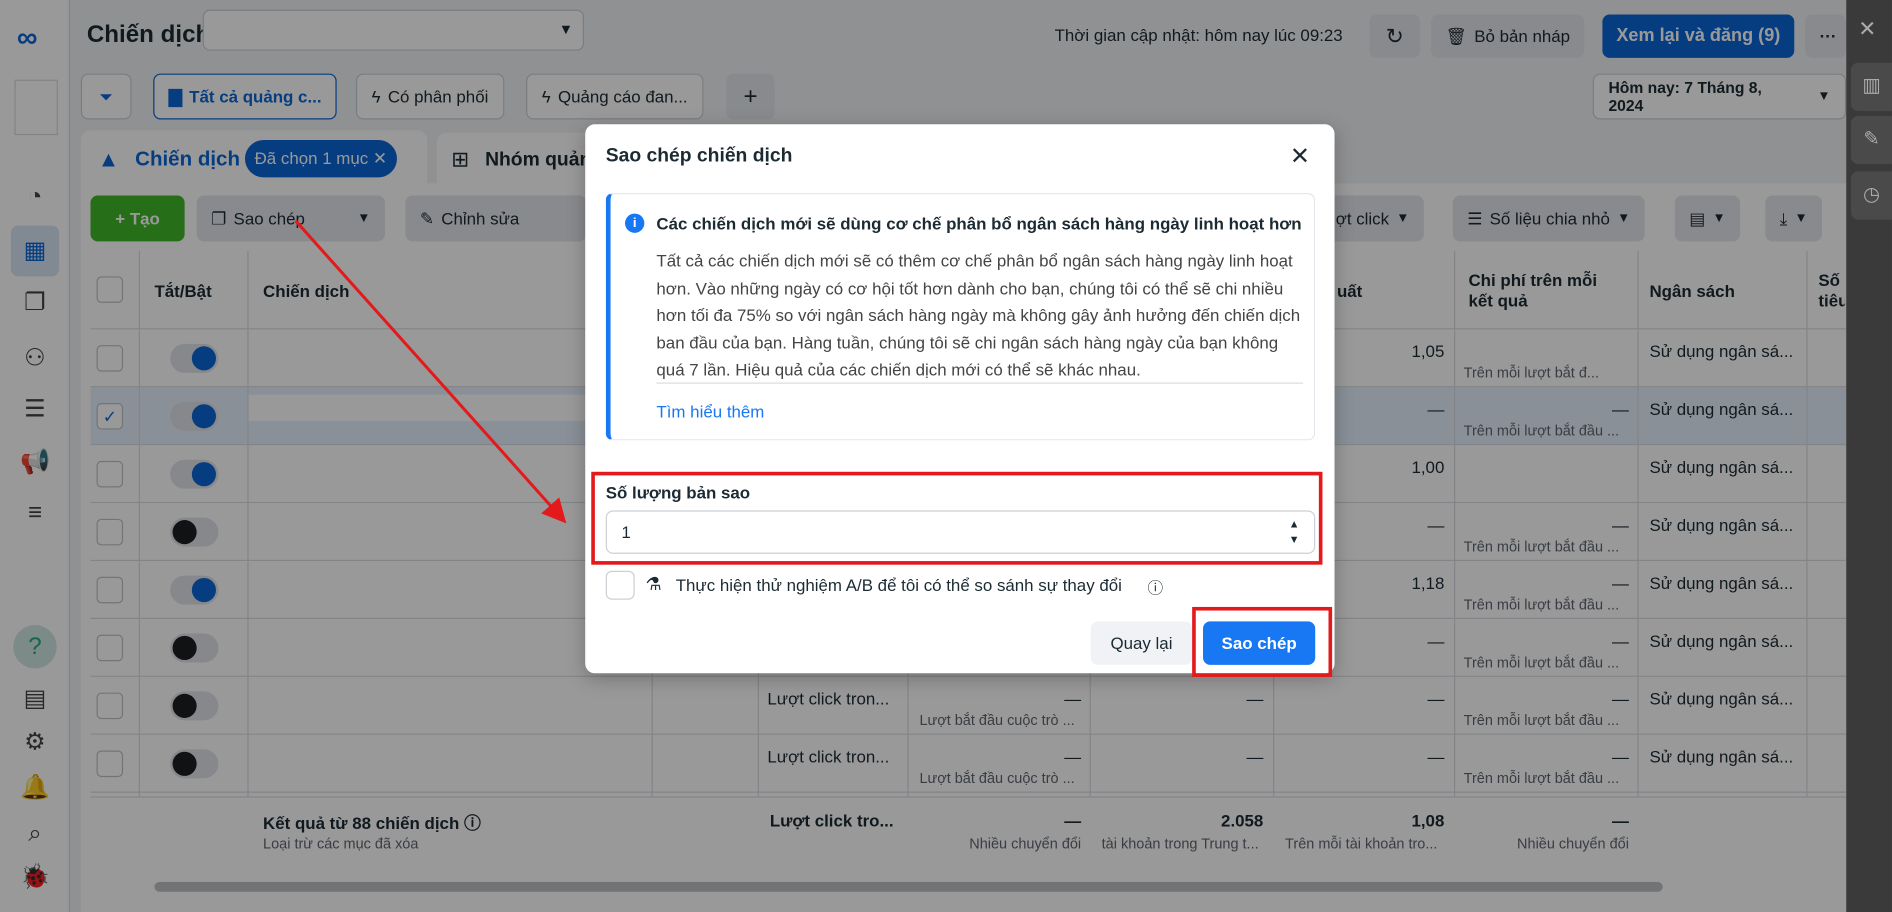 This screenshot has height=912, width=1892. I want to click on arrow-line, so click(430, 371).